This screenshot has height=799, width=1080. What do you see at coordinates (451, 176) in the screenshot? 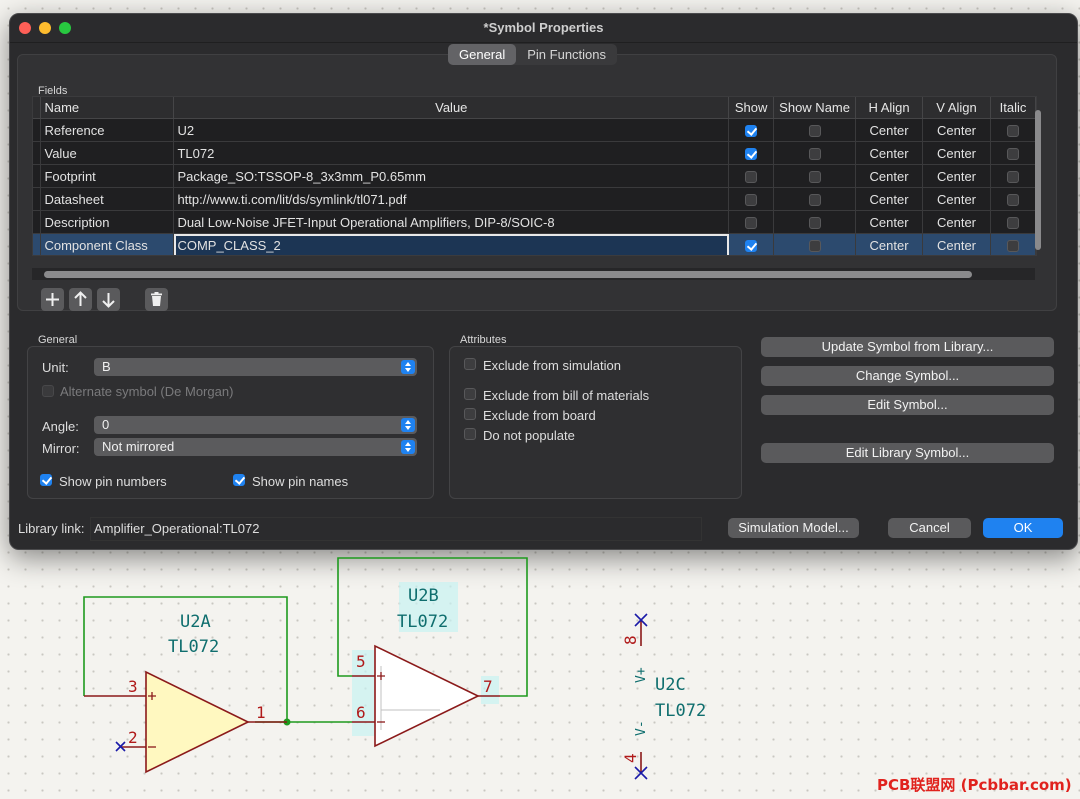
I see `field-value: Package_SO:TSSOP-8_3x3mm_P0.65mm` at bounding box center [451, 176].